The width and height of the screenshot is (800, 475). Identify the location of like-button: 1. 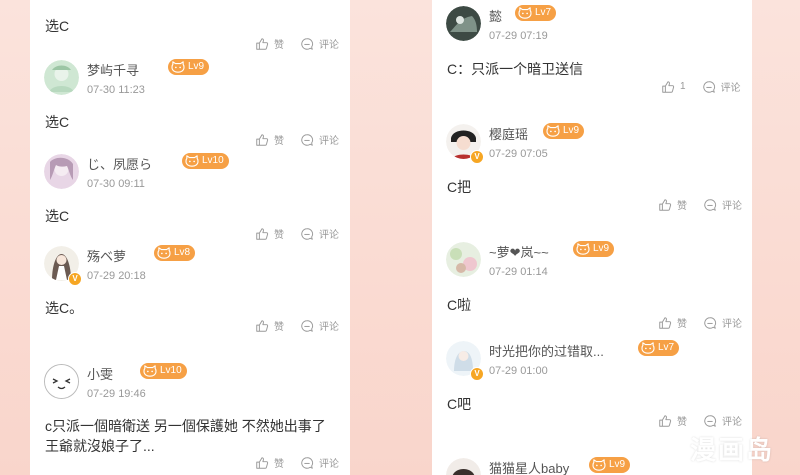
(673, 87).